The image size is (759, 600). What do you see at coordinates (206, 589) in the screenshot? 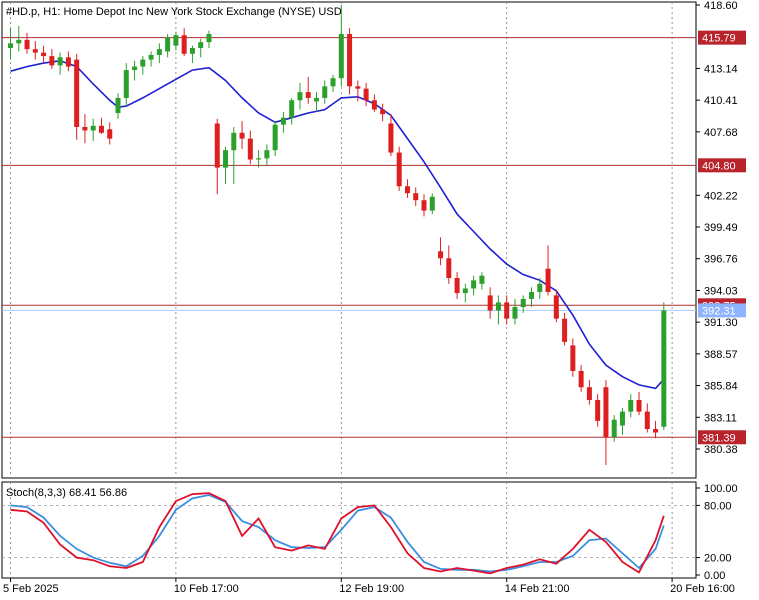
I see `x-tick-label: 10 Feb 17:00` at bounding box center [206, 589].